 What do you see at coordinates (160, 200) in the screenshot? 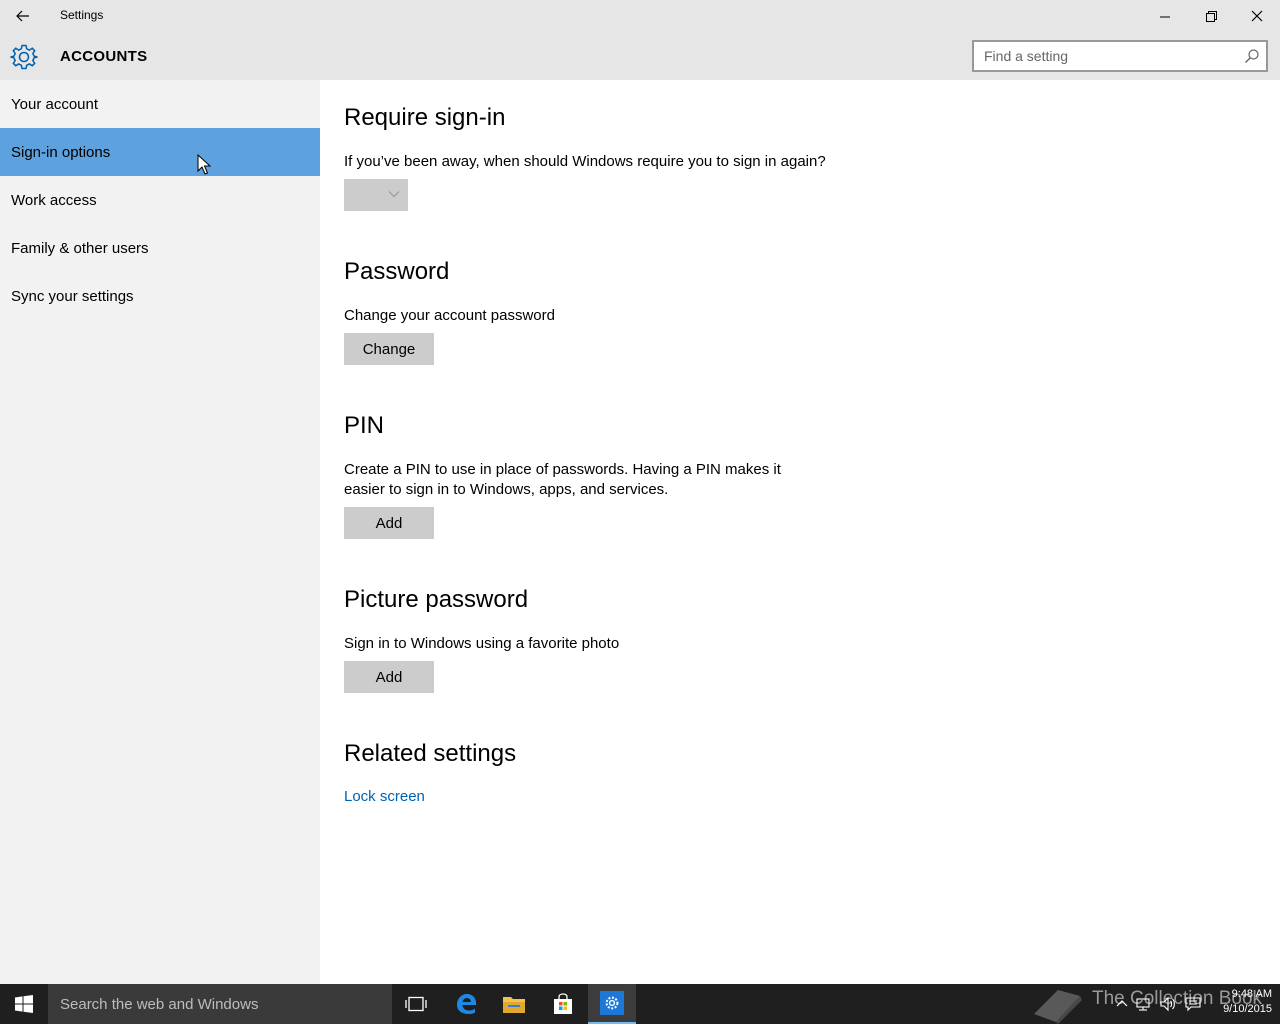
I see `sidebar-item-work-access: Work access` at bounding box center [160, 200].